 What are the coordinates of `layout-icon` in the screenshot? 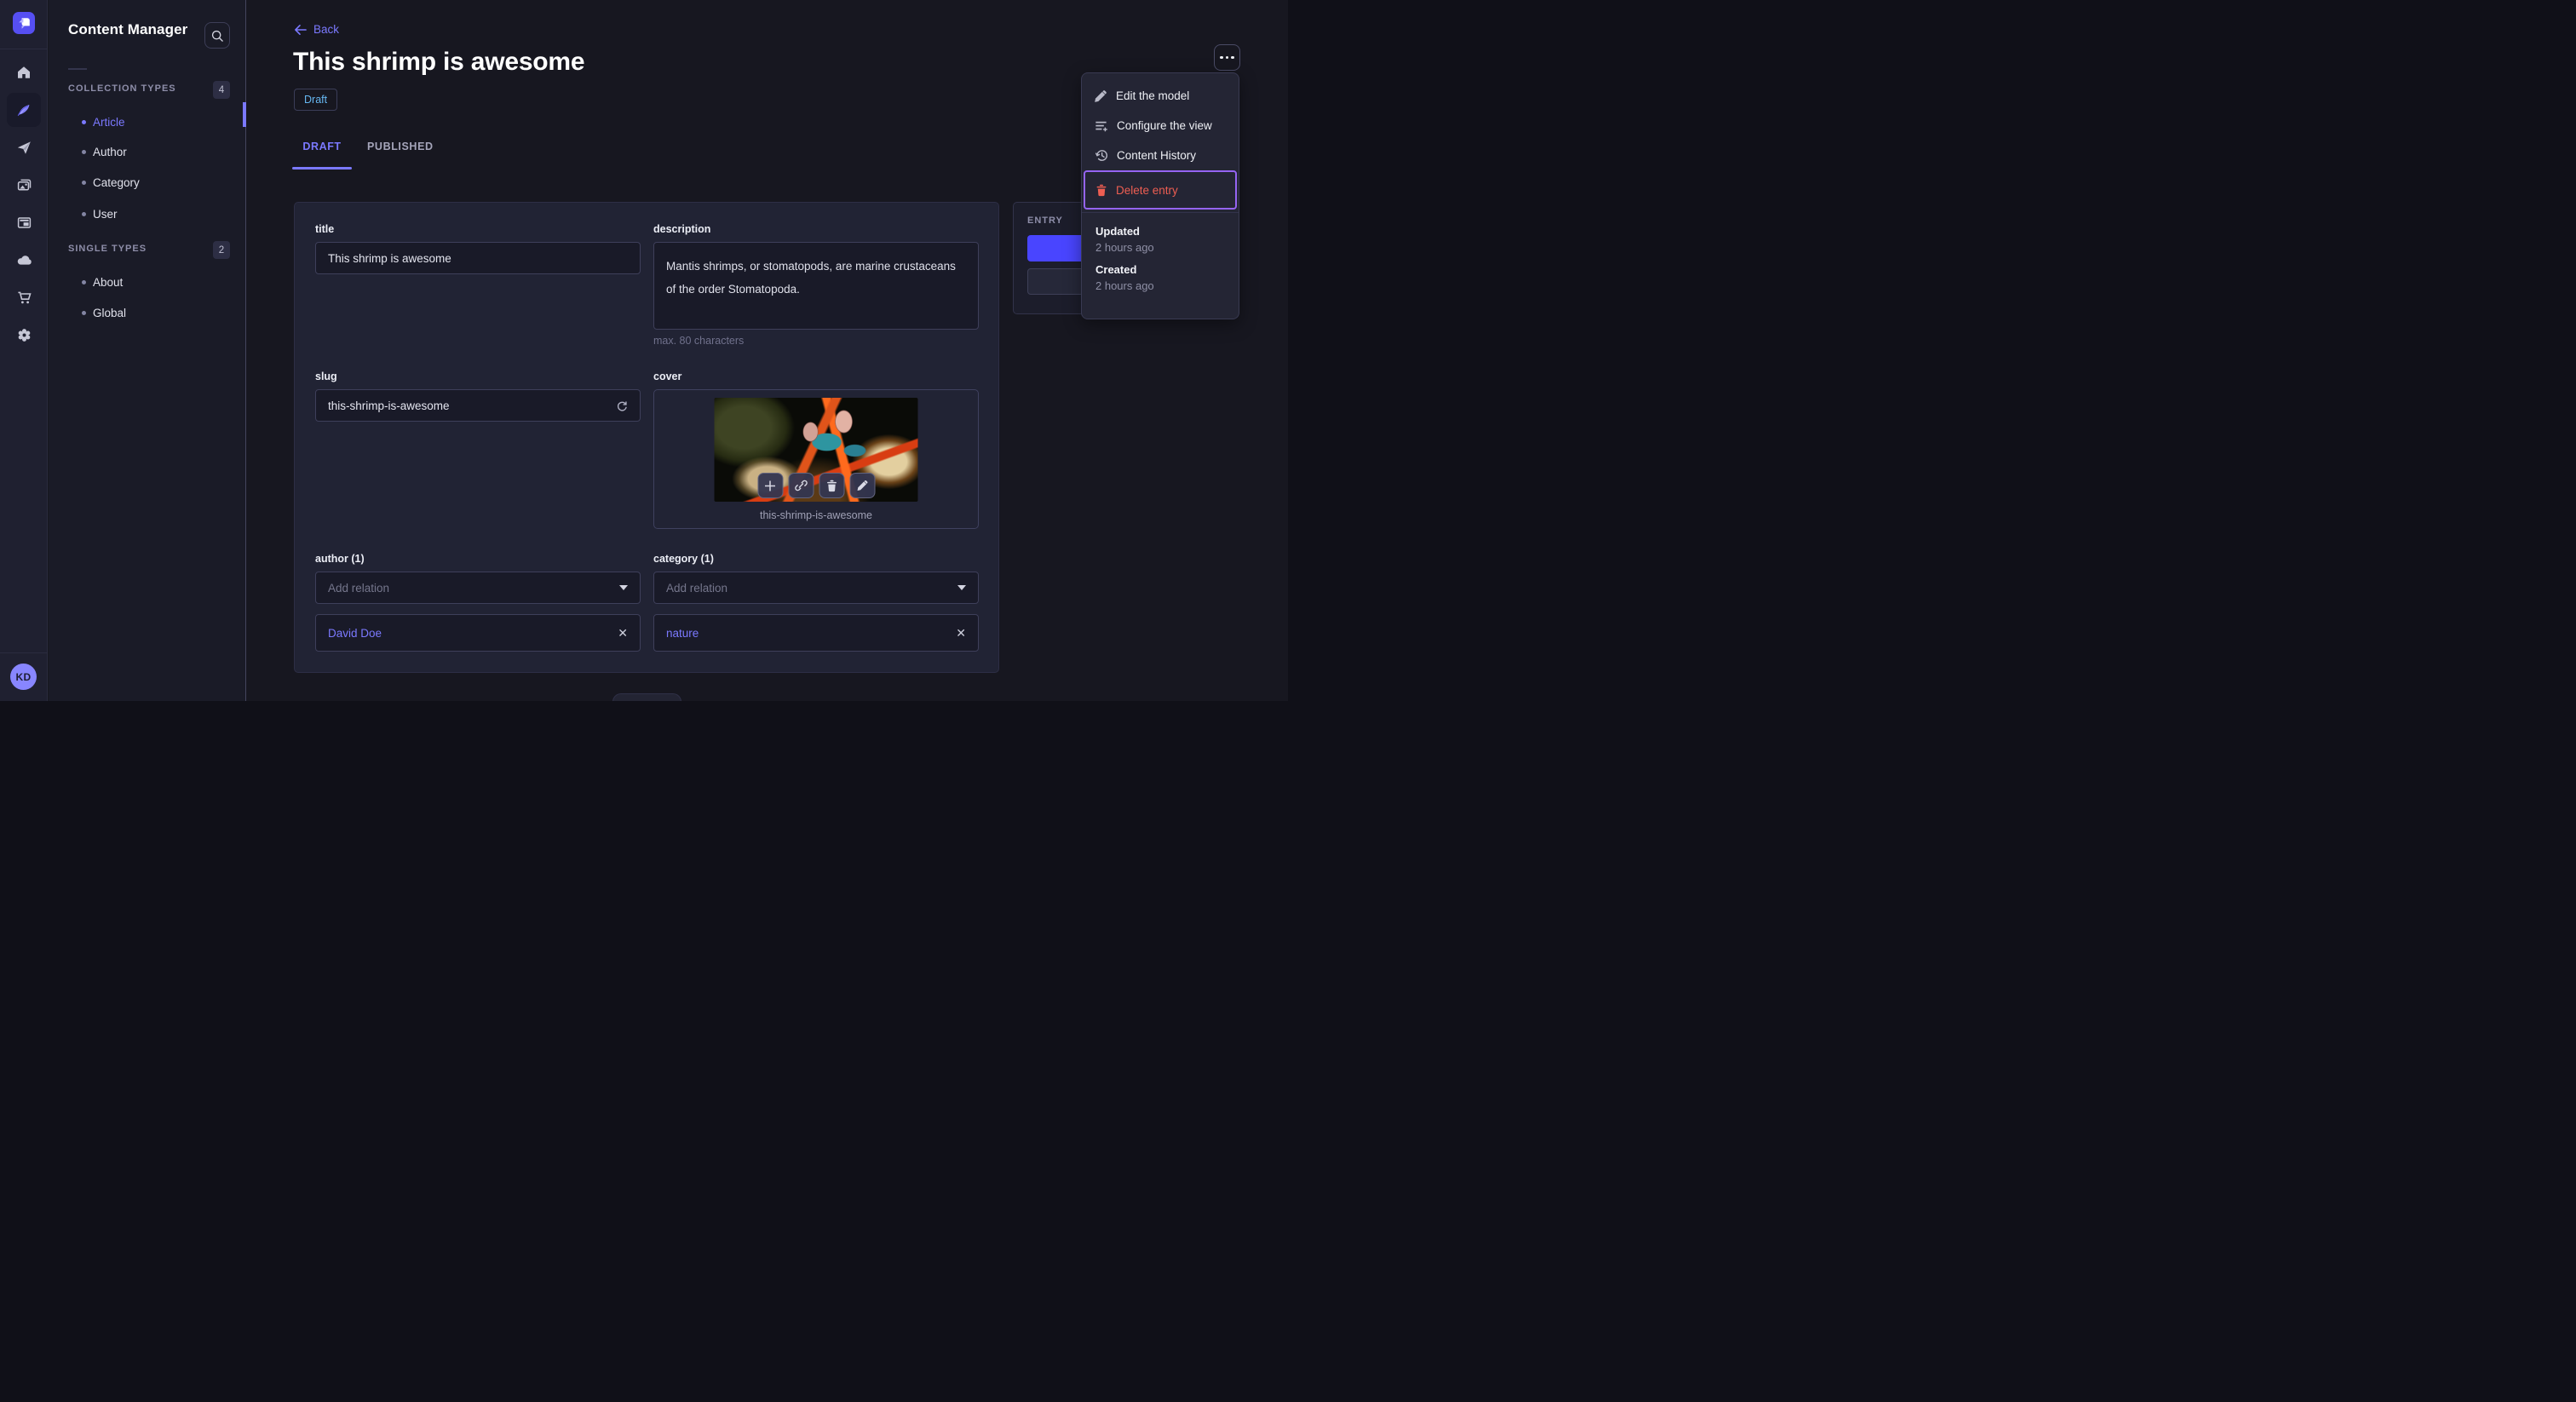 It's located at (24, 222).